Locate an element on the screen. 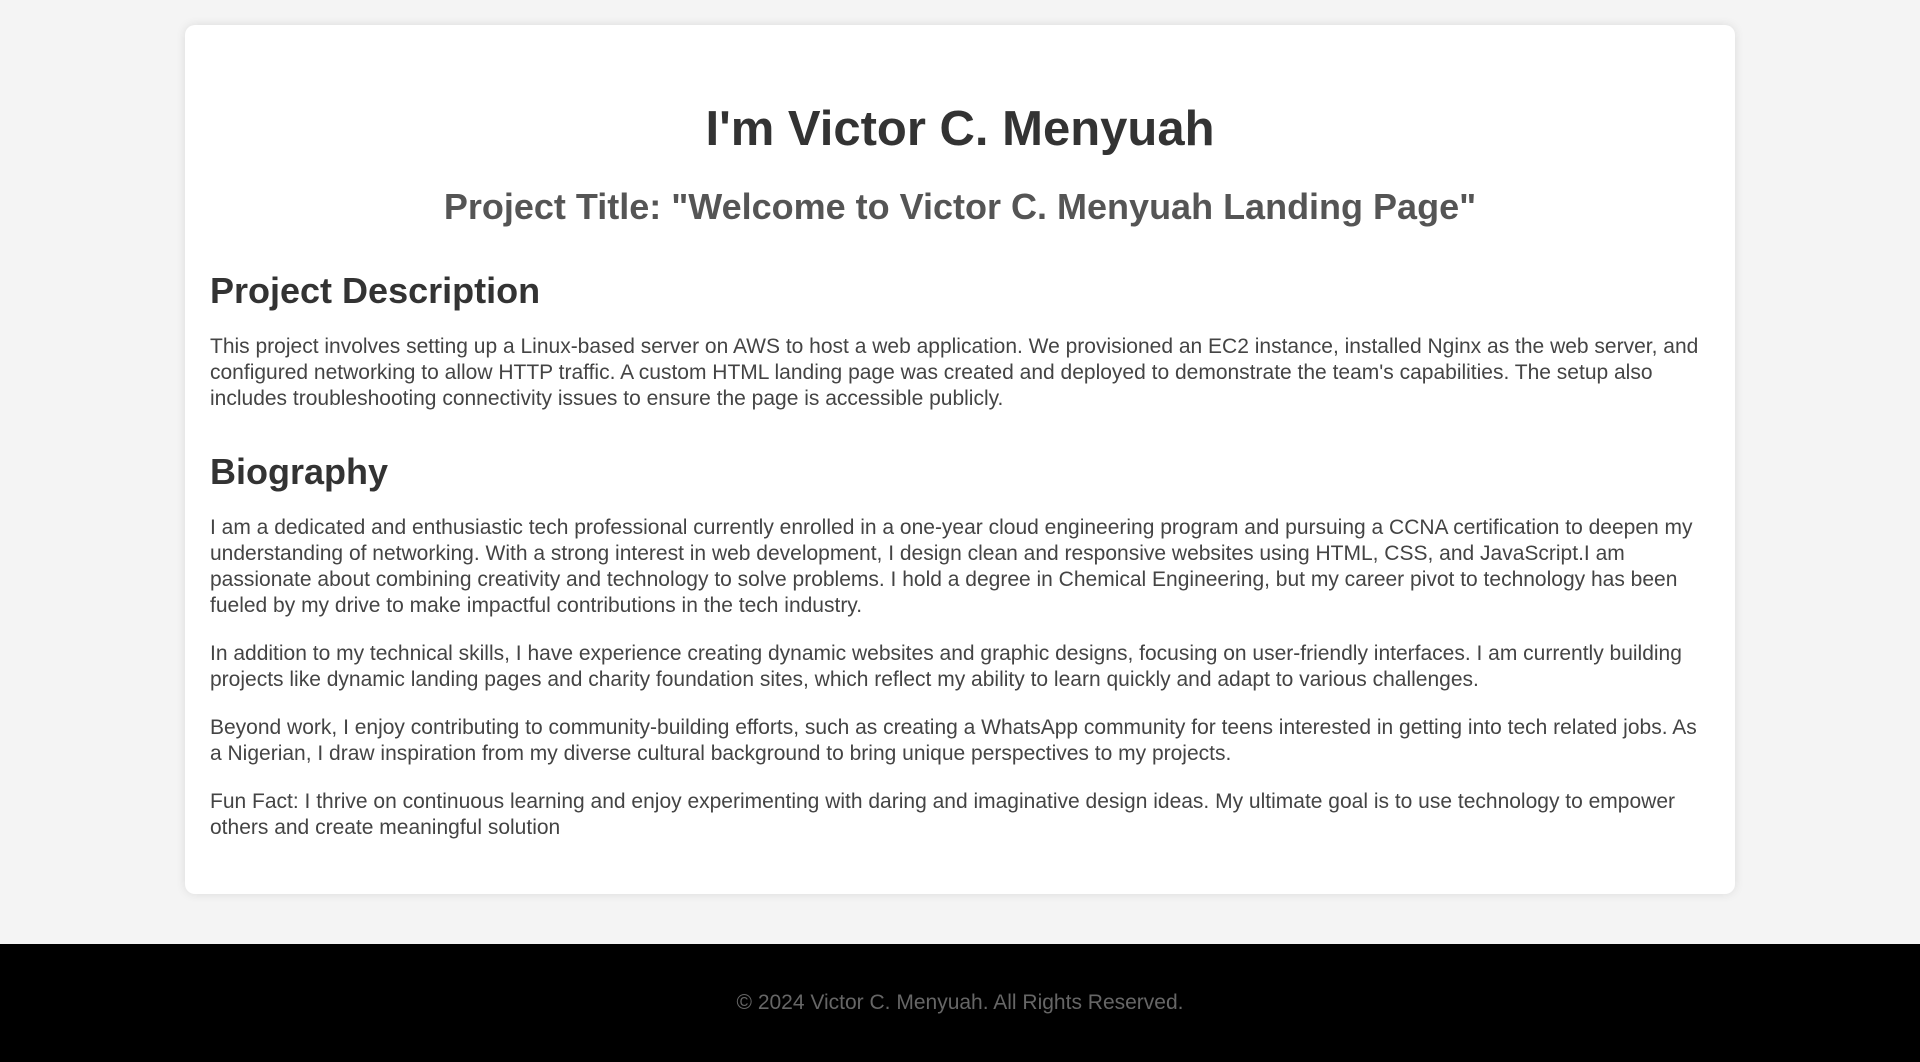  biography-heading: Biography is located at coordinates (299, 471).